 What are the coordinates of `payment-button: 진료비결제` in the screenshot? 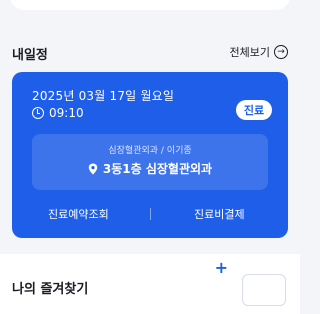 It's located at (219, 214).